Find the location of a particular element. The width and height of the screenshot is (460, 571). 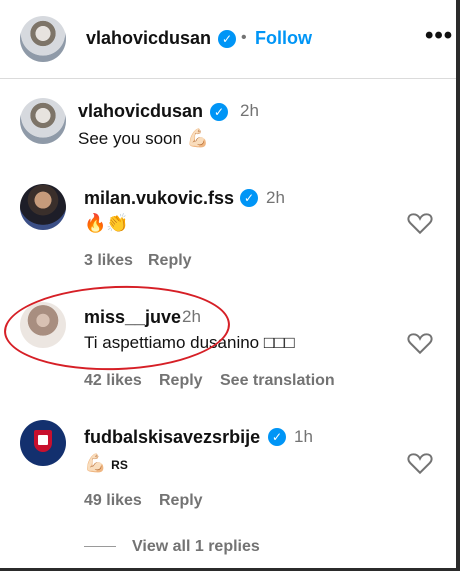

more-options-icon: ••• is located at coordinates (439, 36).